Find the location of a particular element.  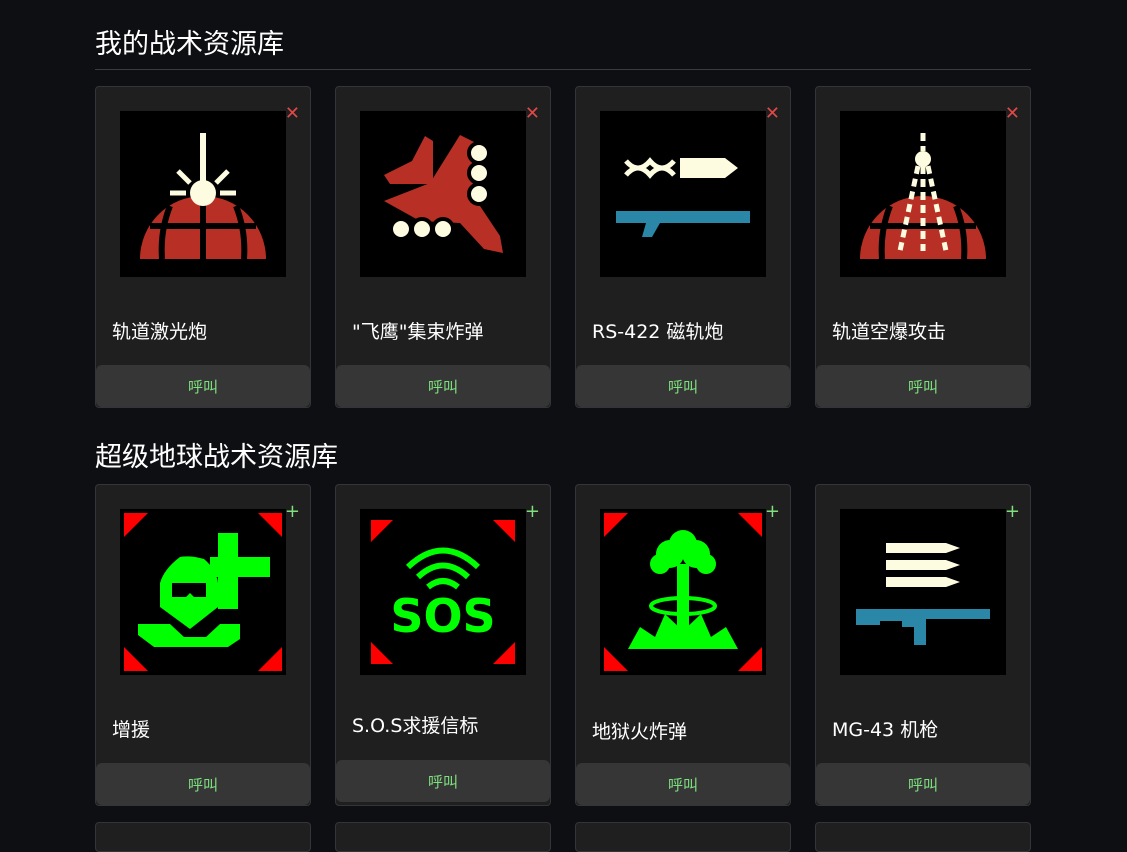

next-row is located at coordinates (563, 837).